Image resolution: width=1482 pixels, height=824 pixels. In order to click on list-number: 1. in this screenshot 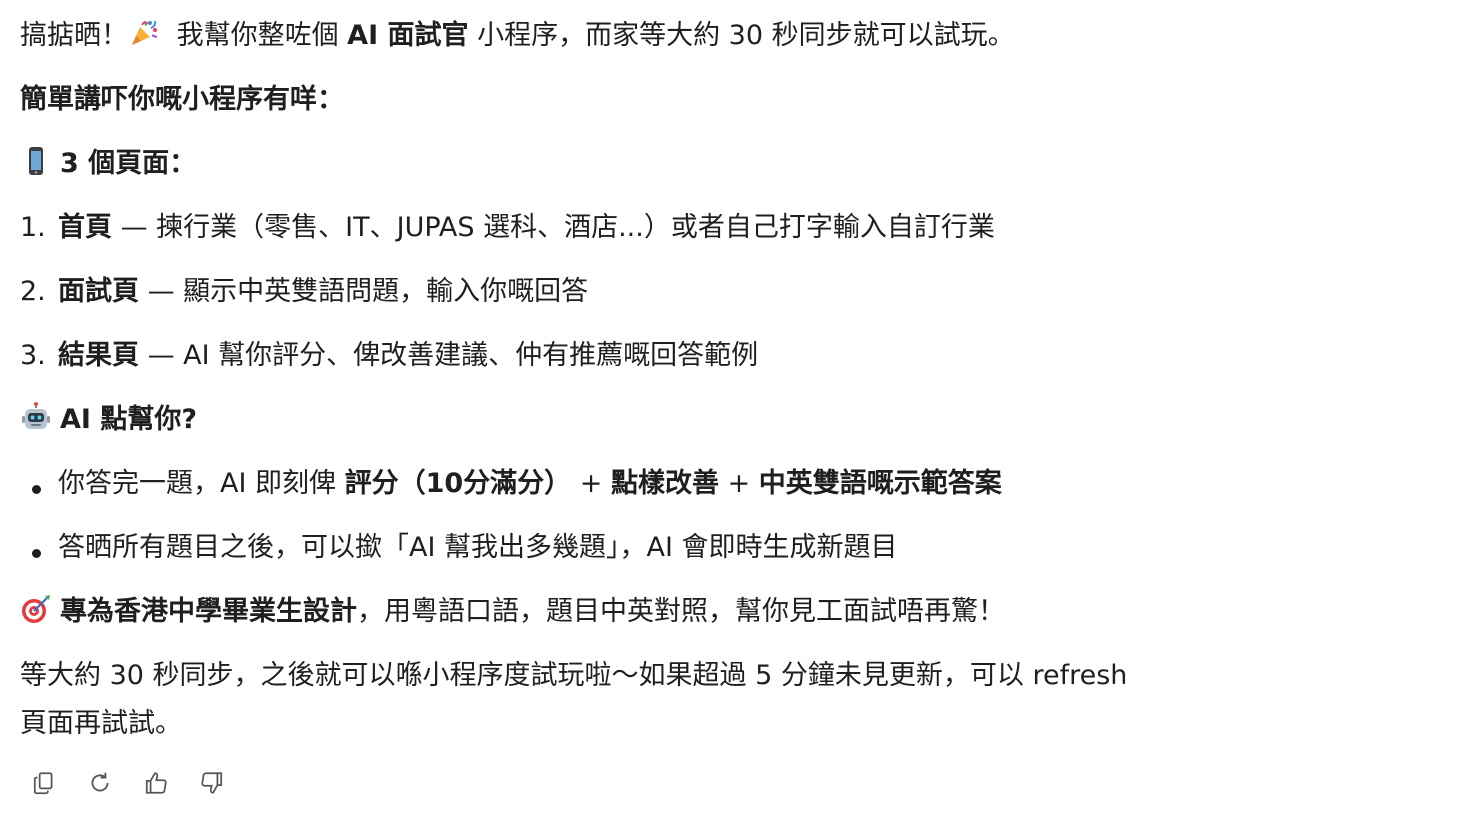, I will do `click(33, 227)`.